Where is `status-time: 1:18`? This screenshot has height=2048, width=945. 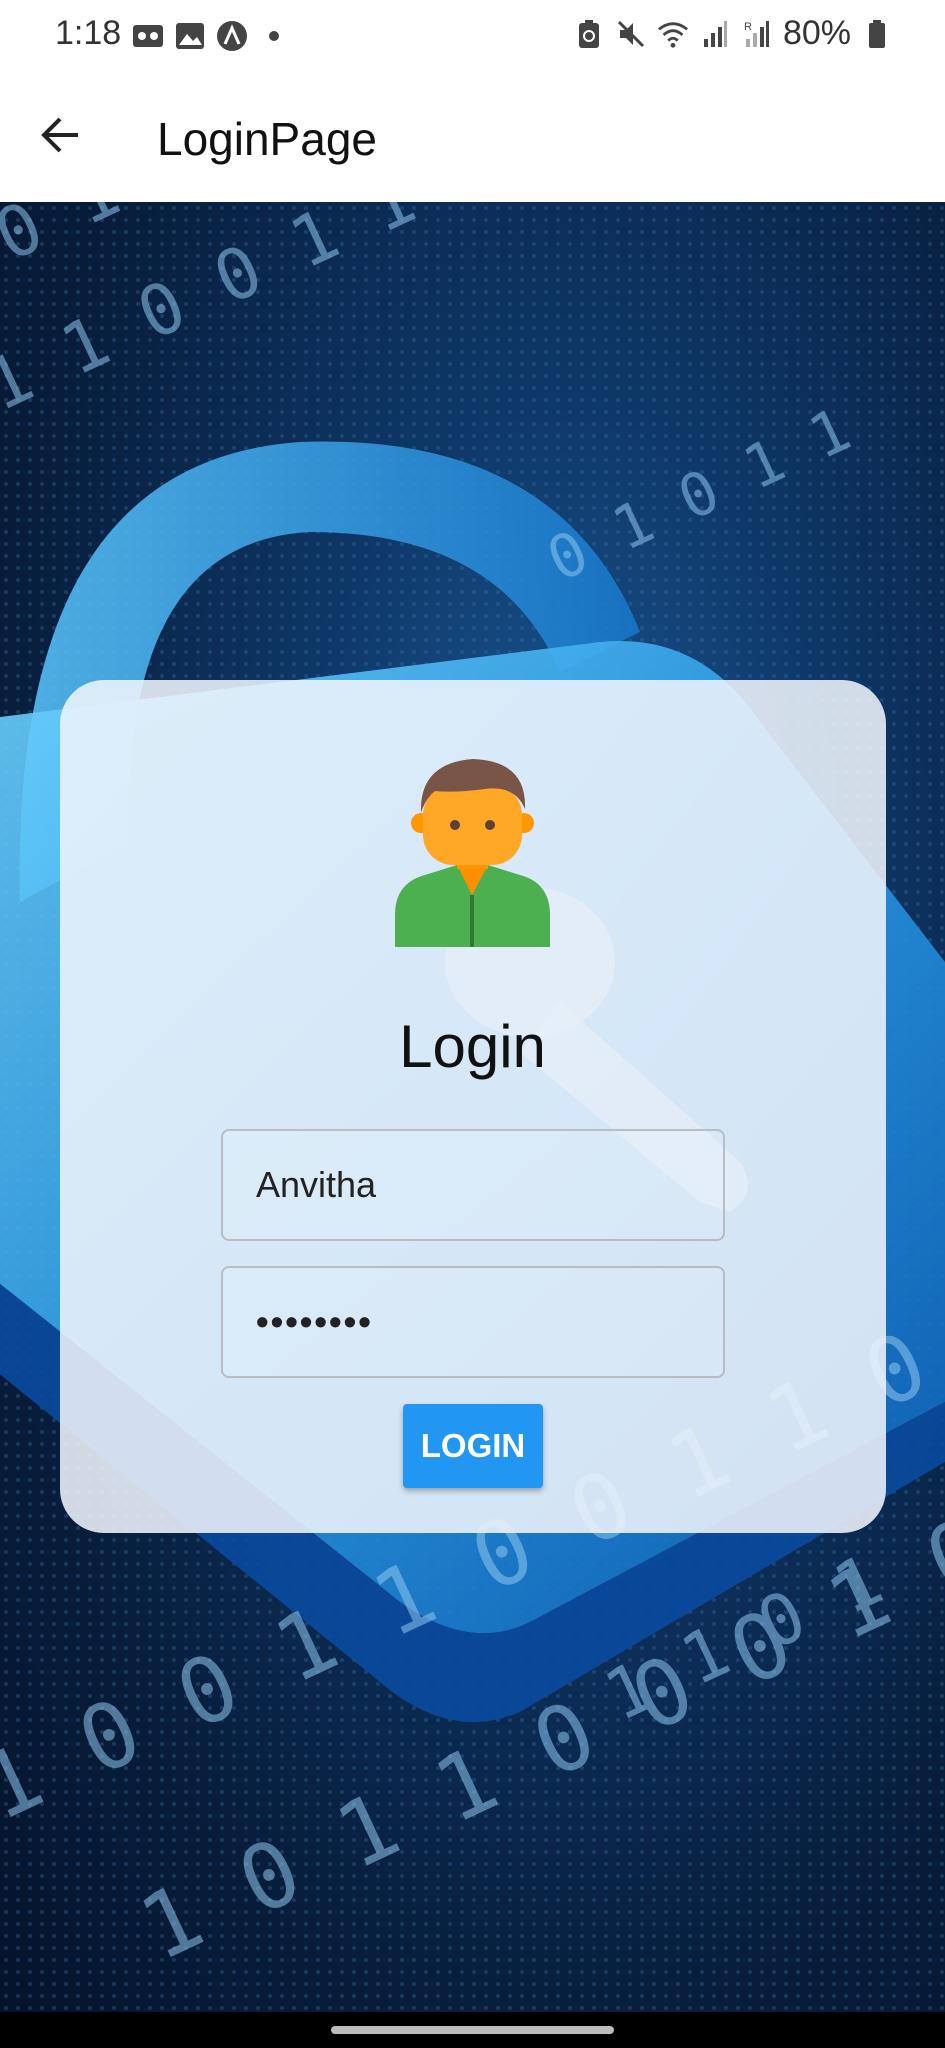
status-time: 1:18 is located at coordinates (88, 33).